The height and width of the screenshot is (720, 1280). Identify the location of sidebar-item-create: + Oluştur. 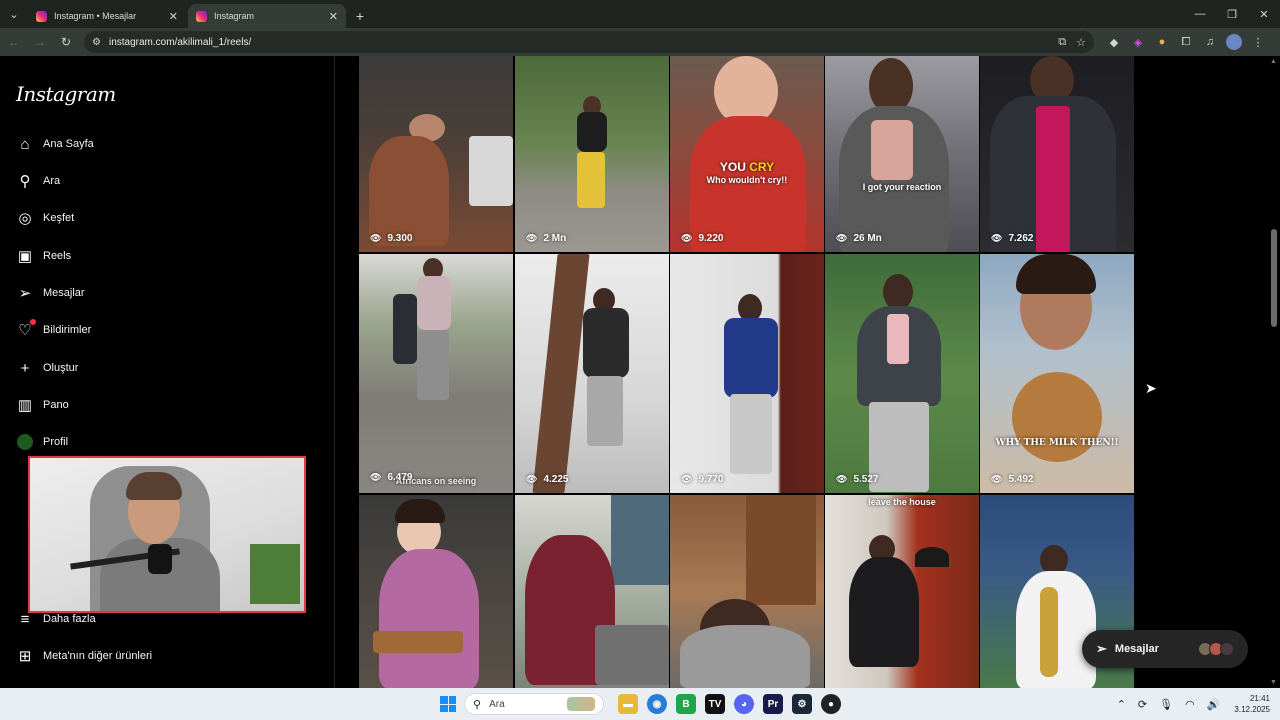
(47, 368).